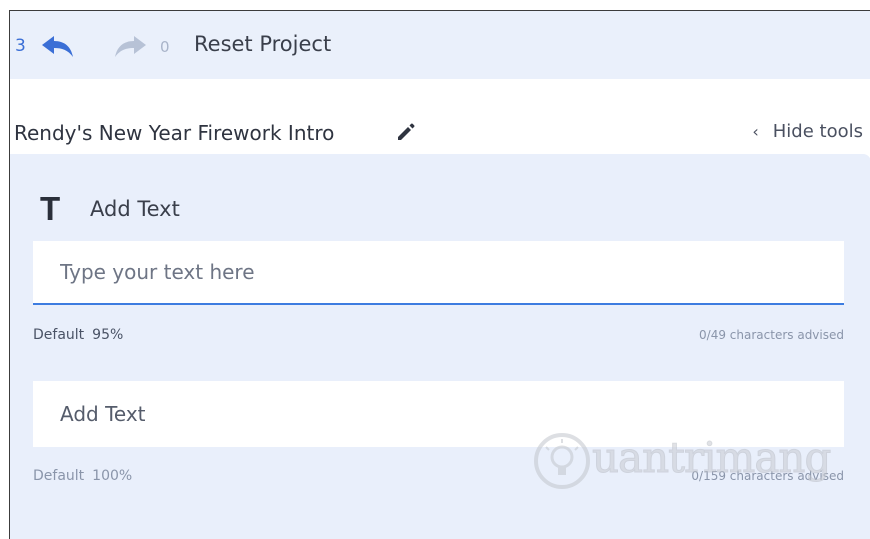 The width and height of the screenshot is (870, 539). I want to click on text-input-primary, so click(438, 273).